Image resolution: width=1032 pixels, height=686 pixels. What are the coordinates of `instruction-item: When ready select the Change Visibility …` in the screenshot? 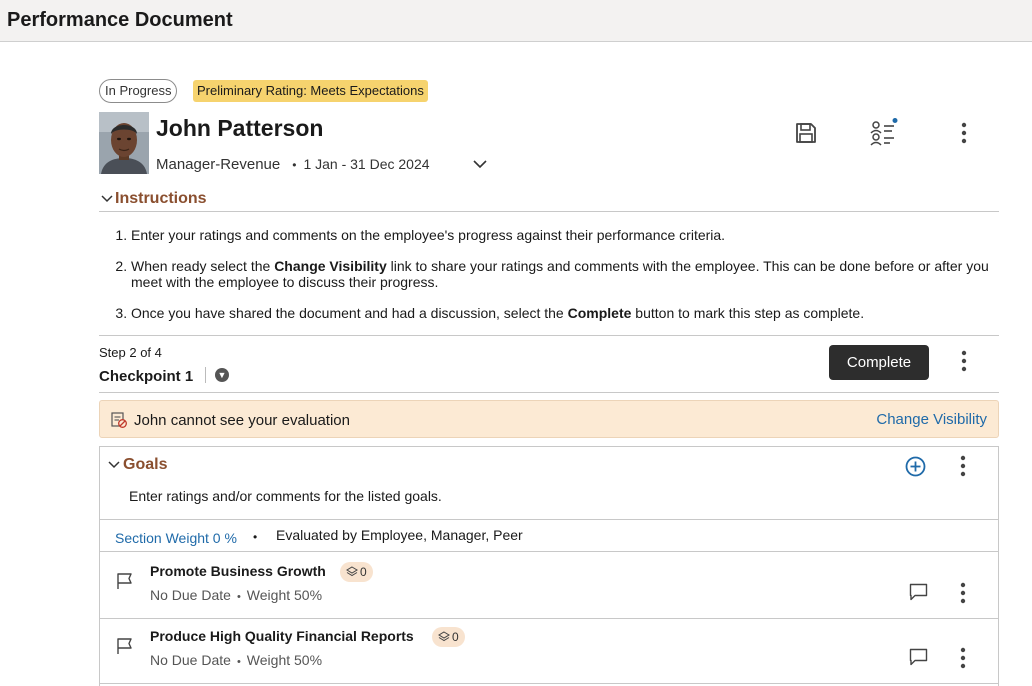 It's located at (571, 274).